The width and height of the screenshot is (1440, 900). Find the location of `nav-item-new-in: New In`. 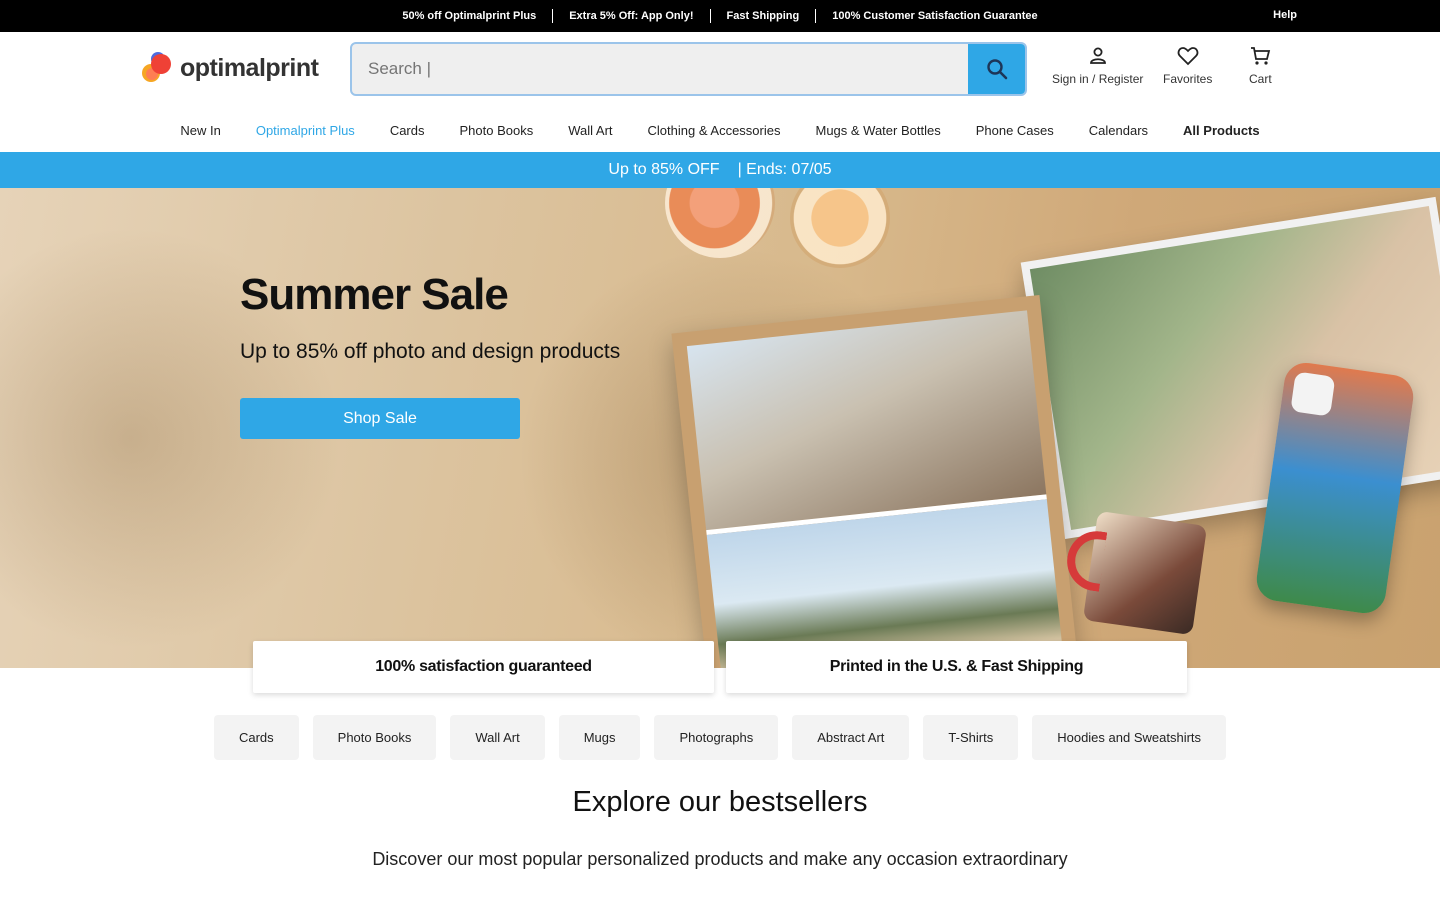

nav-item-new-in: New In is located at coordinates (200, 130).